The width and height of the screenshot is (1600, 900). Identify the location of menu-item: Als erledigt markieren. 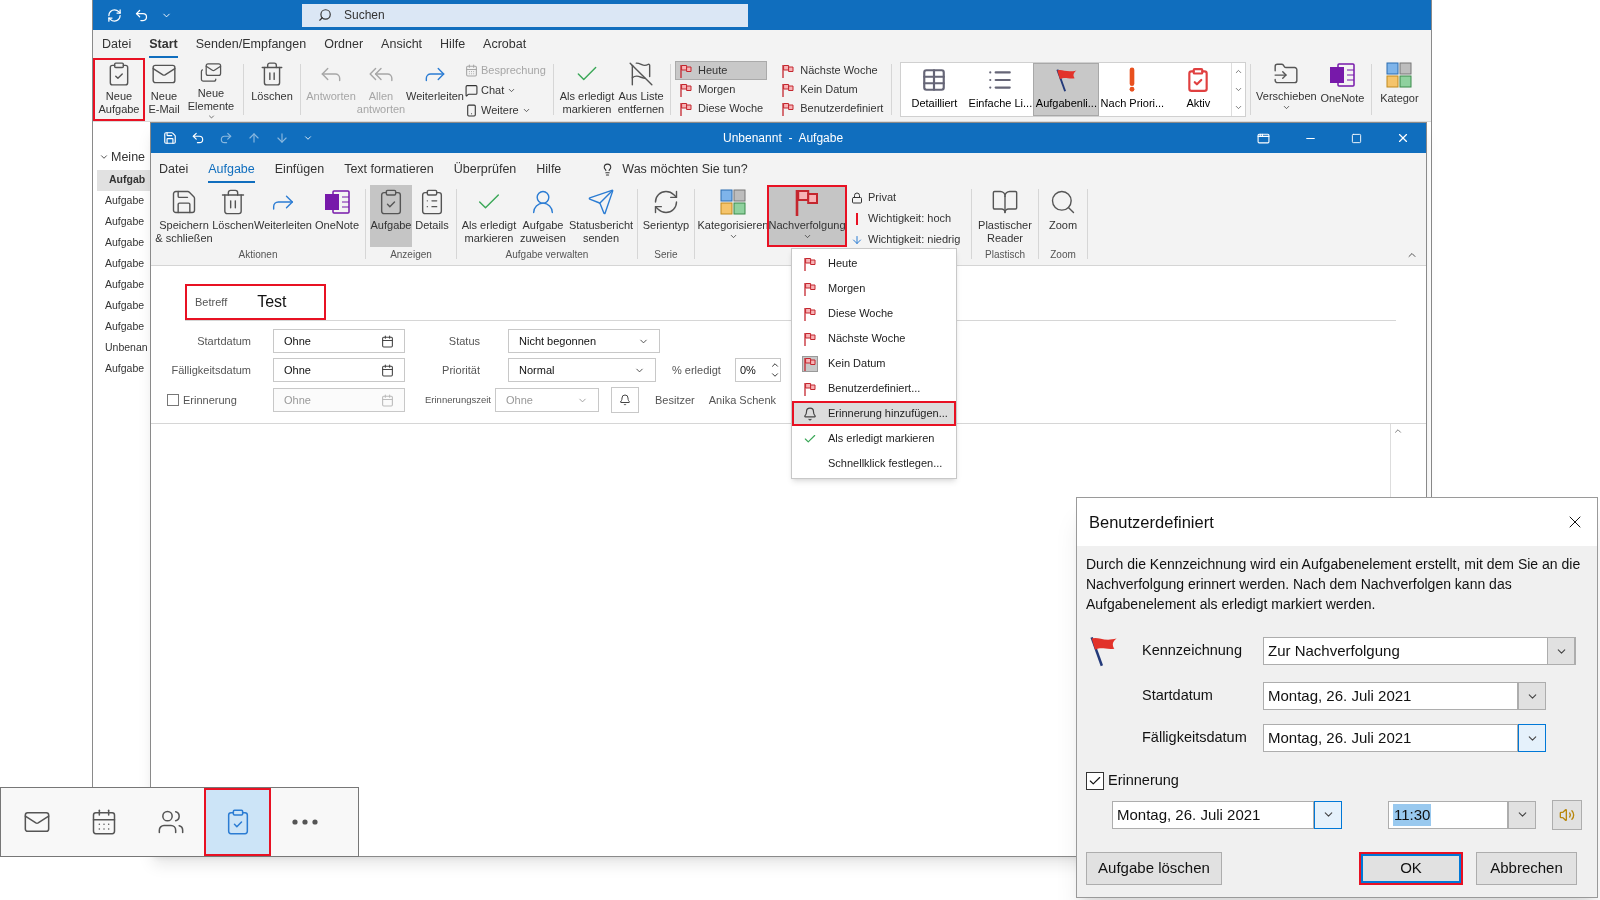
(874, 438).